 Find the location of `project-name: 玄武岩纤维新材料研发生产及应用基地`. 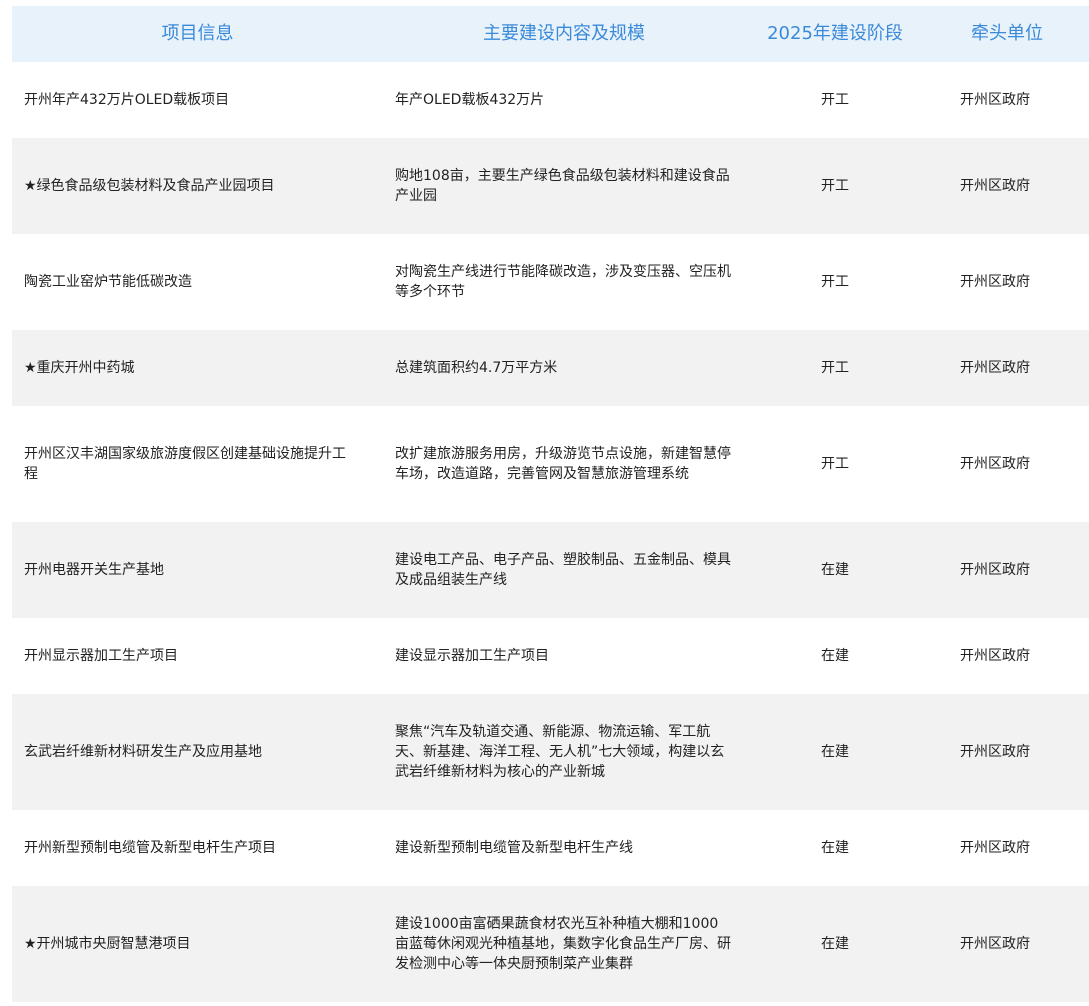

project-name: 玄武岩纤维新材料研发生产及应用基地 is located at coordinates (143, 752).